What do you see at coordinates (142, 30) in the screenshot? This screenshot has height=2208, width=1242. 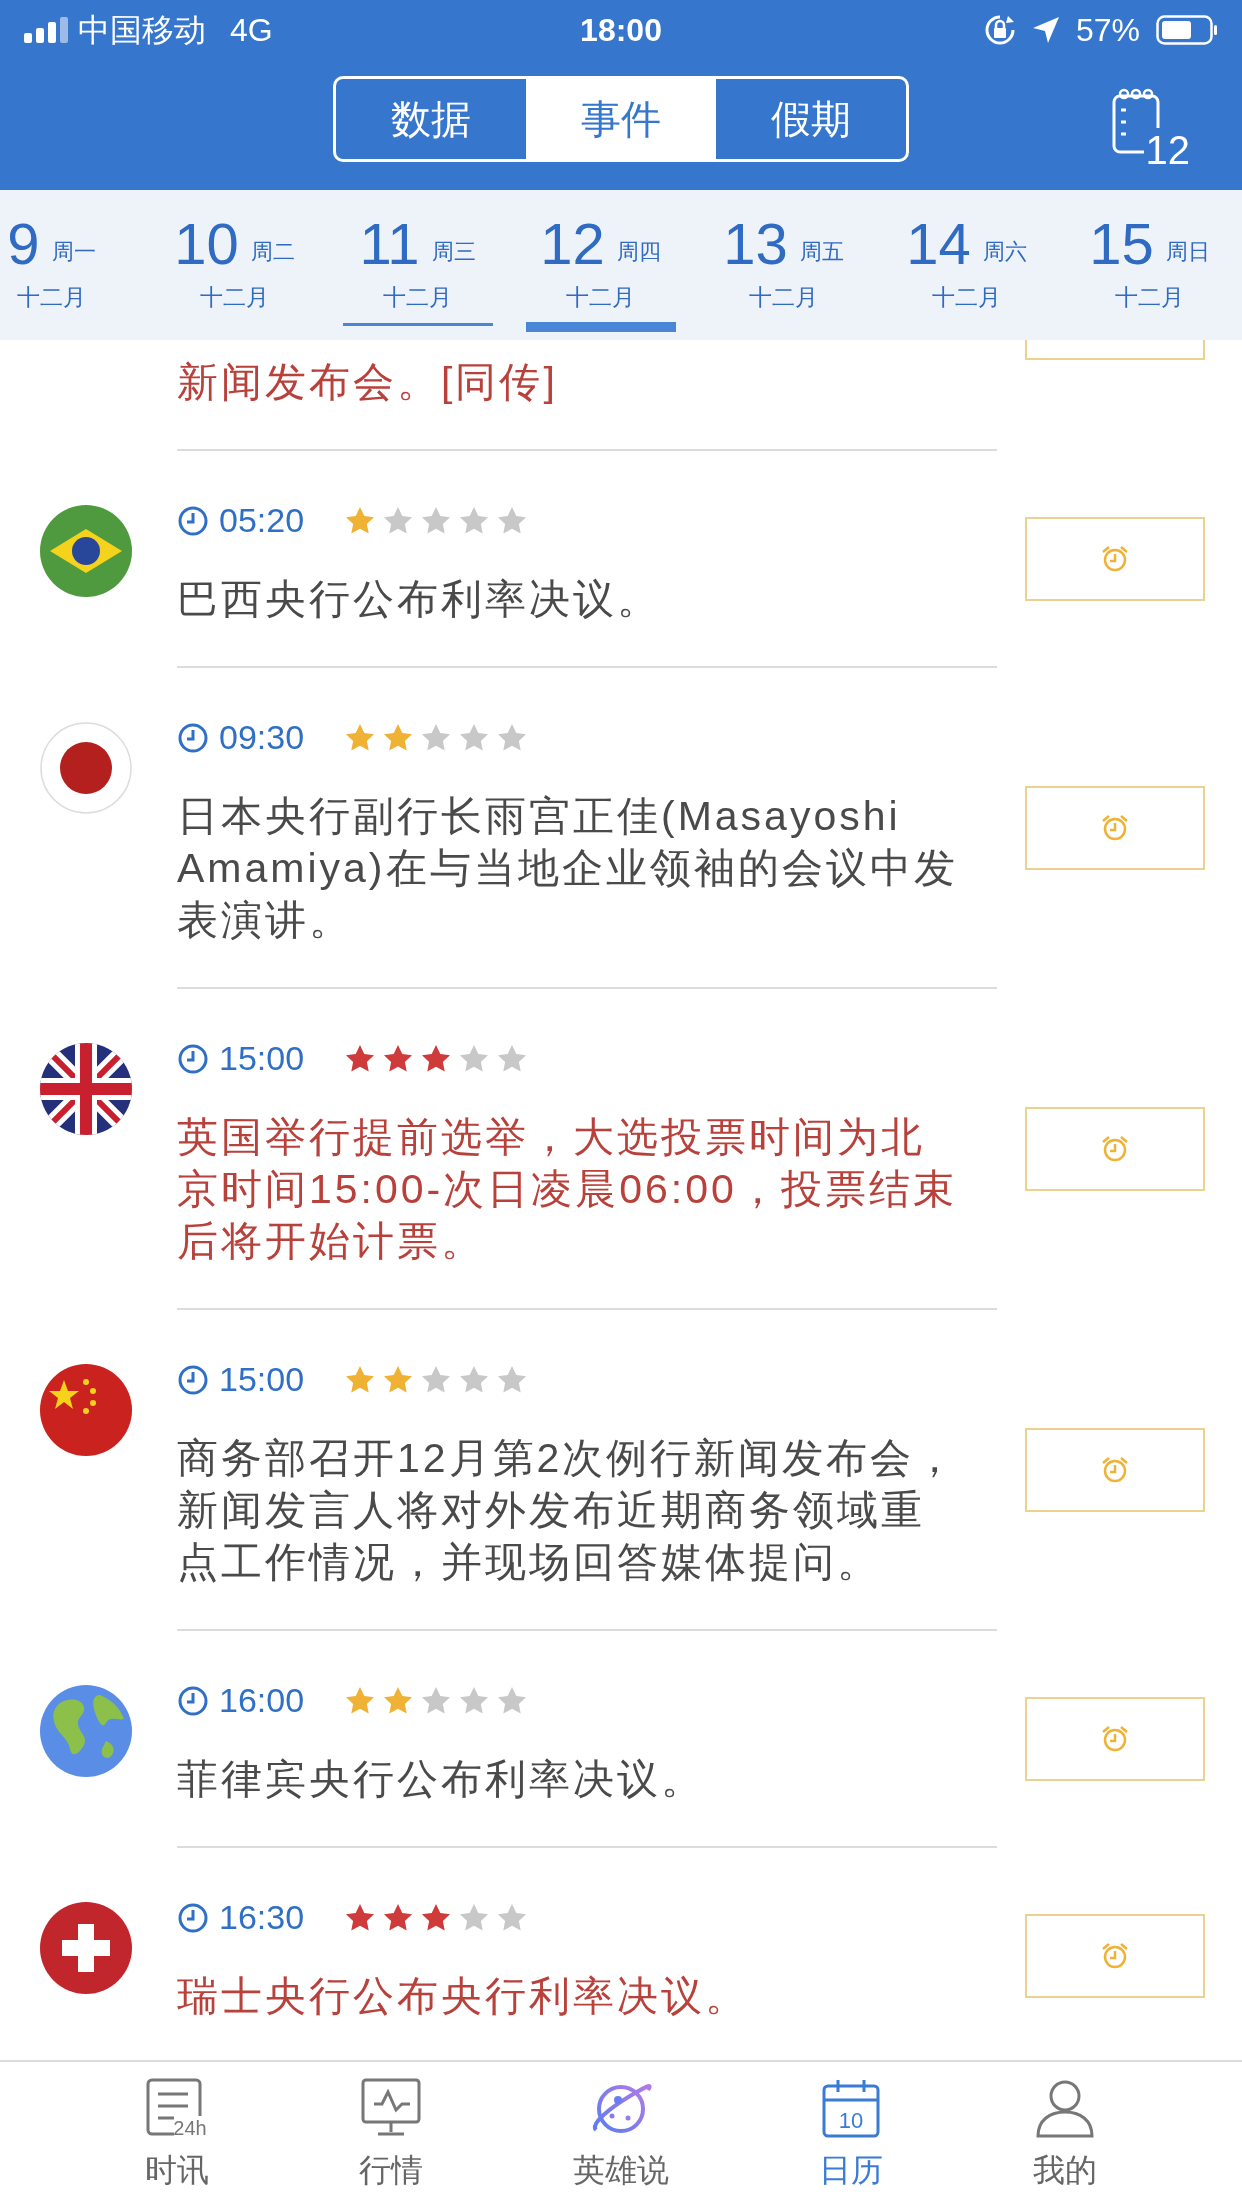 I see `carrier-text: 中国移动` at bounding box center [142, 30].